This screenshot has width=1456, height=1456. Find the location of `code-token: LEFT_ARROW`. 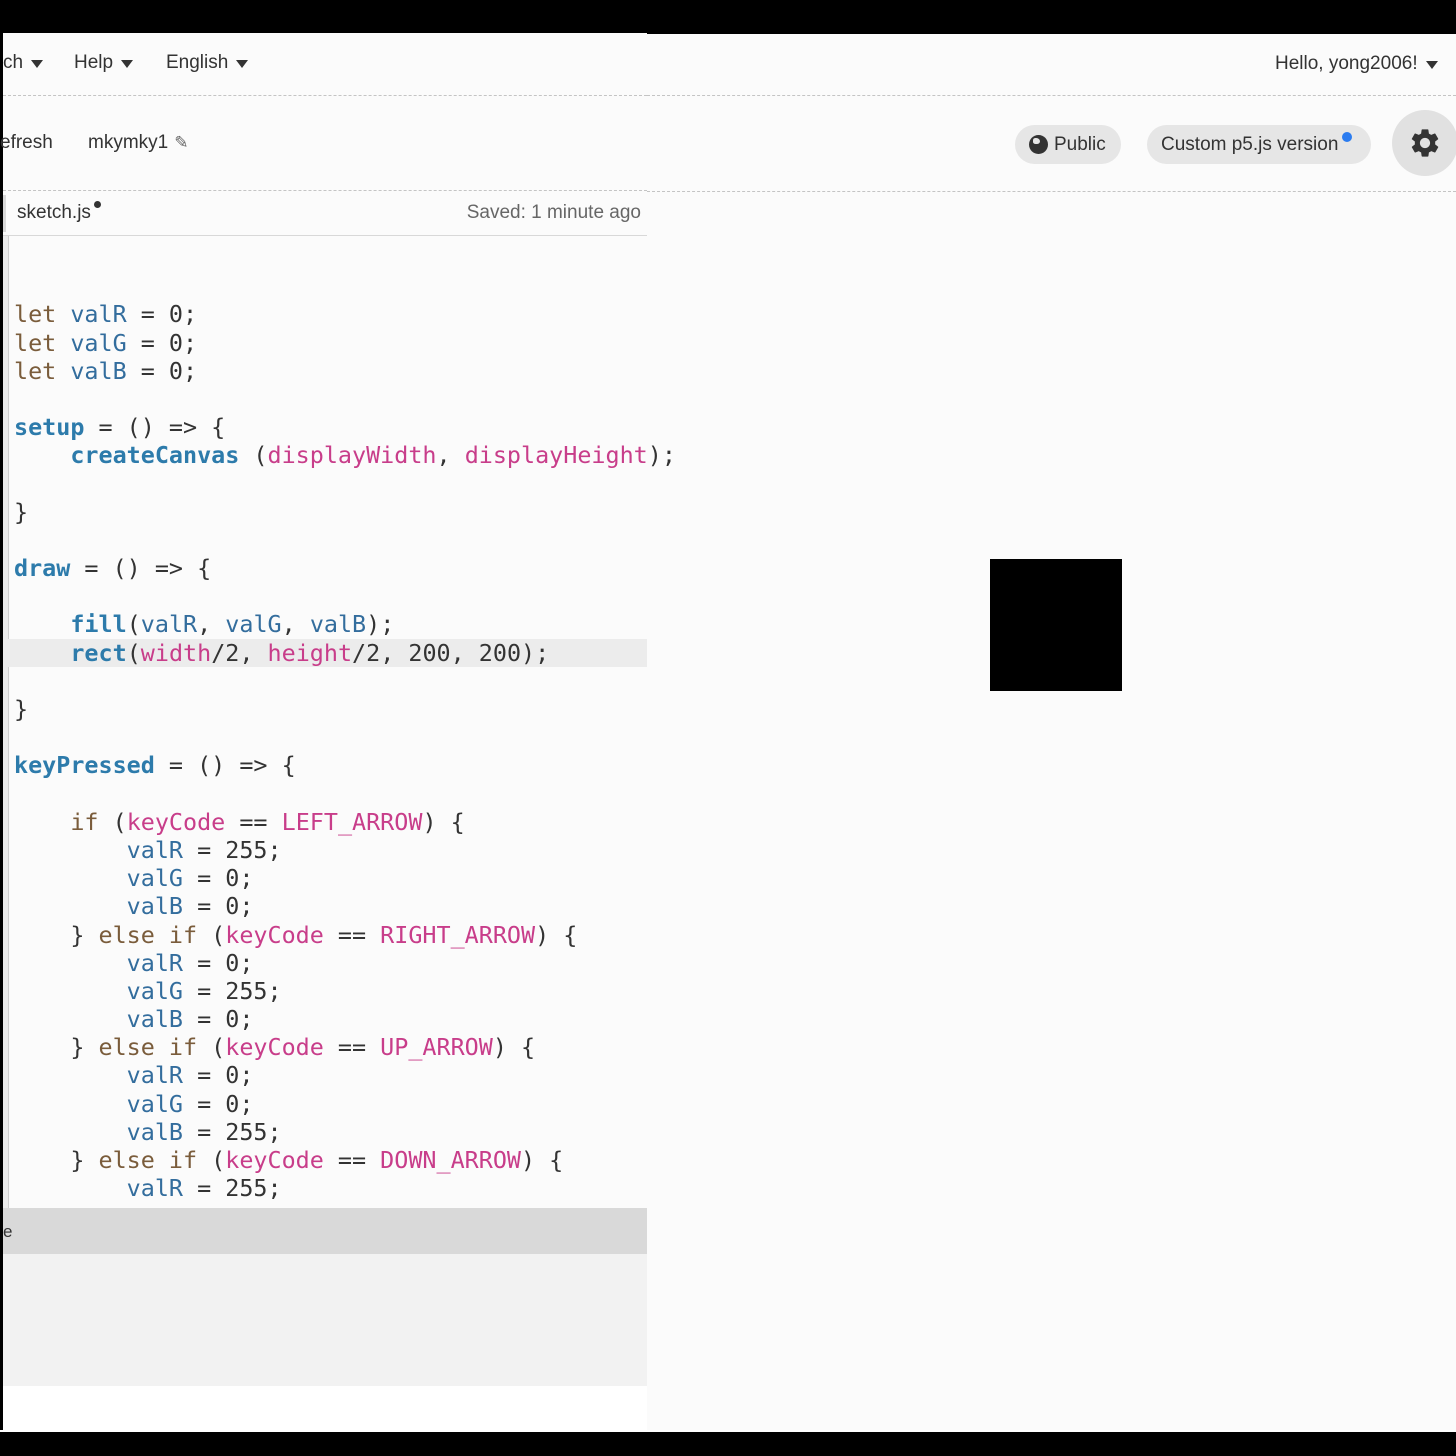

code-token: LEFT_ARROW is located at coordinates (352, 821).